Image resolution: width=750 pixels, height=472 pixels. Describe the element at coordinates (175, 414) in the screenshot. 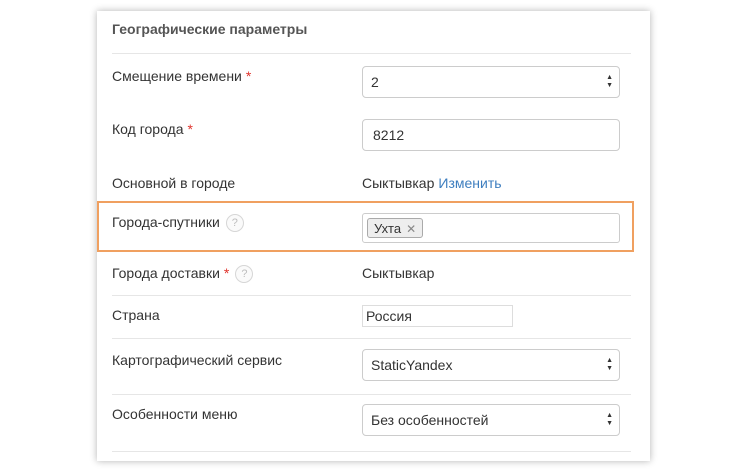

I see `menu-features-label: Особенности меню` at that location.